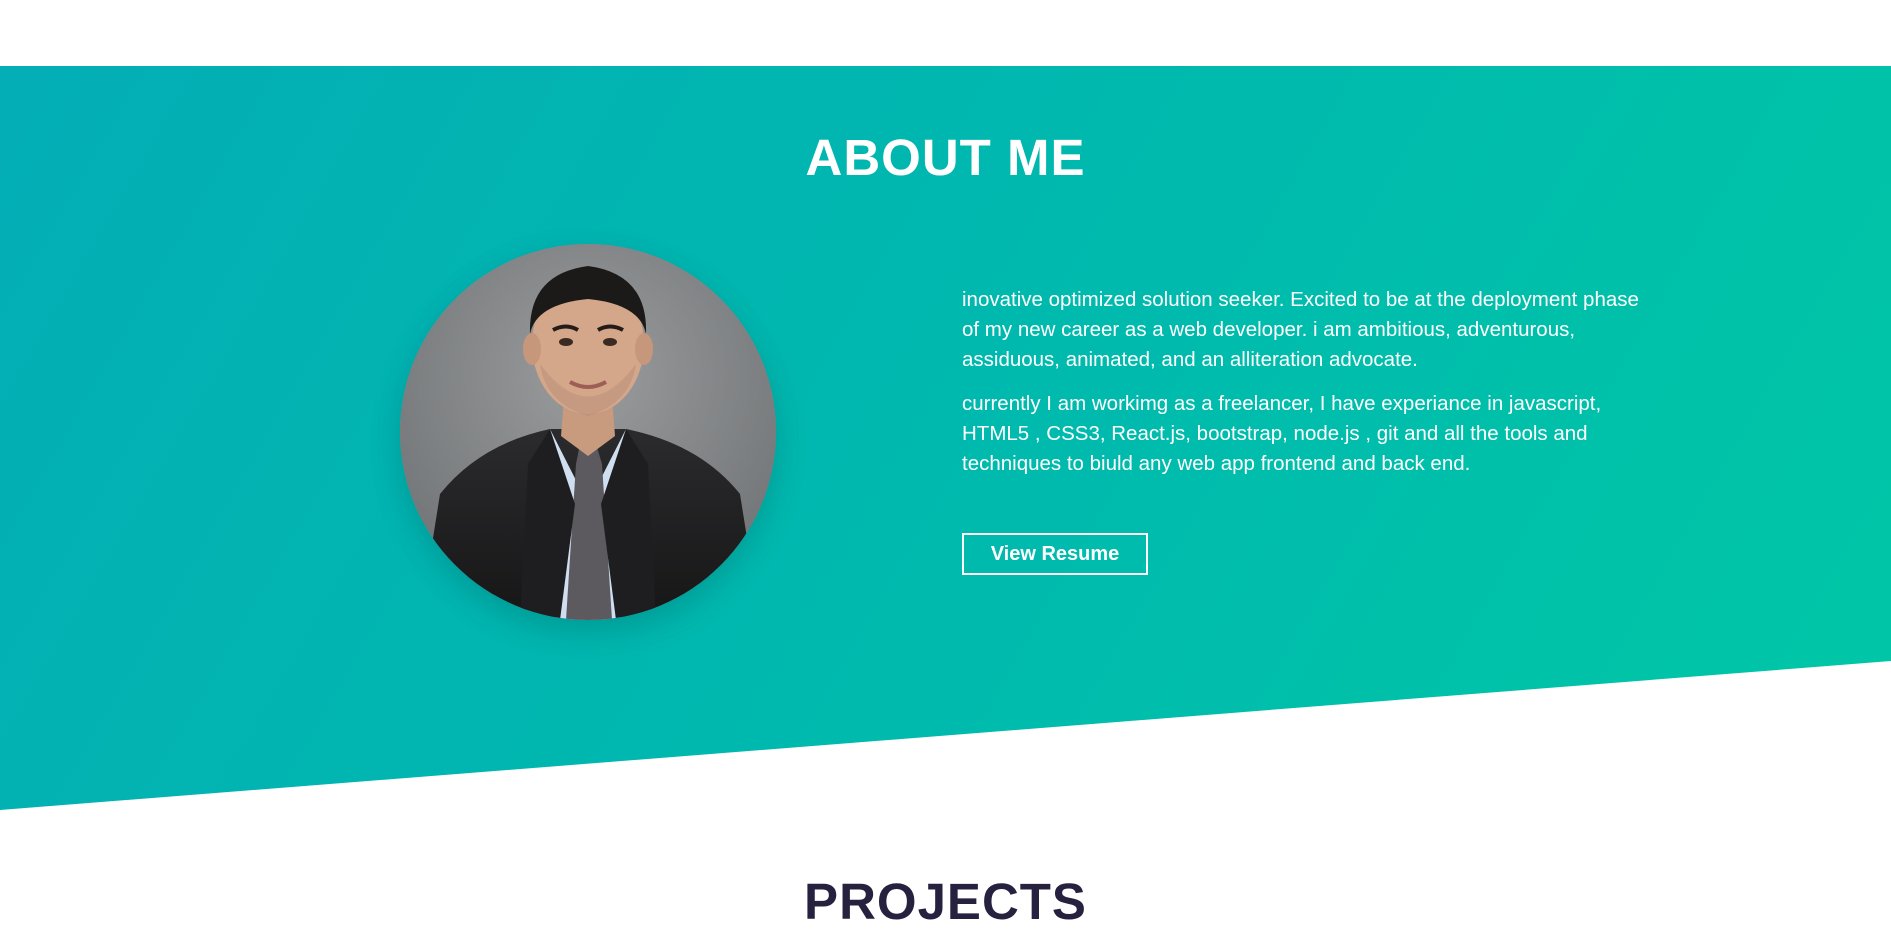  Describe the element at coordinates (945, 901) in the screenshot. I see `projects-title: PROJECTS` at that location.